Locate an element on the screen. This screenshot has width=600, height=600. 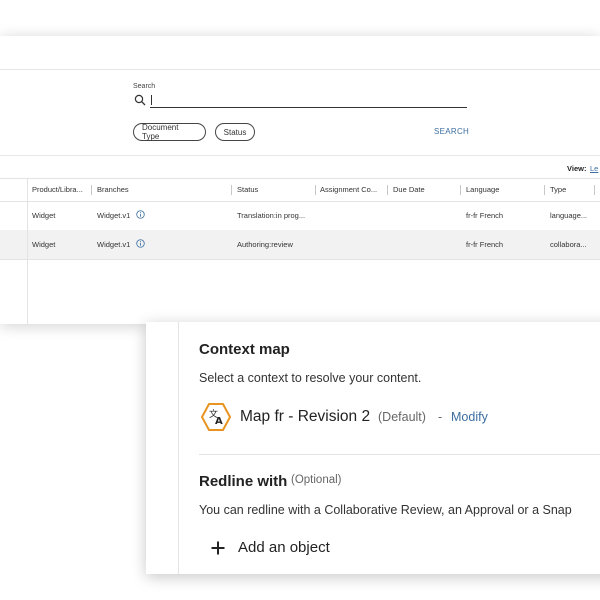
cell-status: Authoring:review is located at coordinates (265, 244).